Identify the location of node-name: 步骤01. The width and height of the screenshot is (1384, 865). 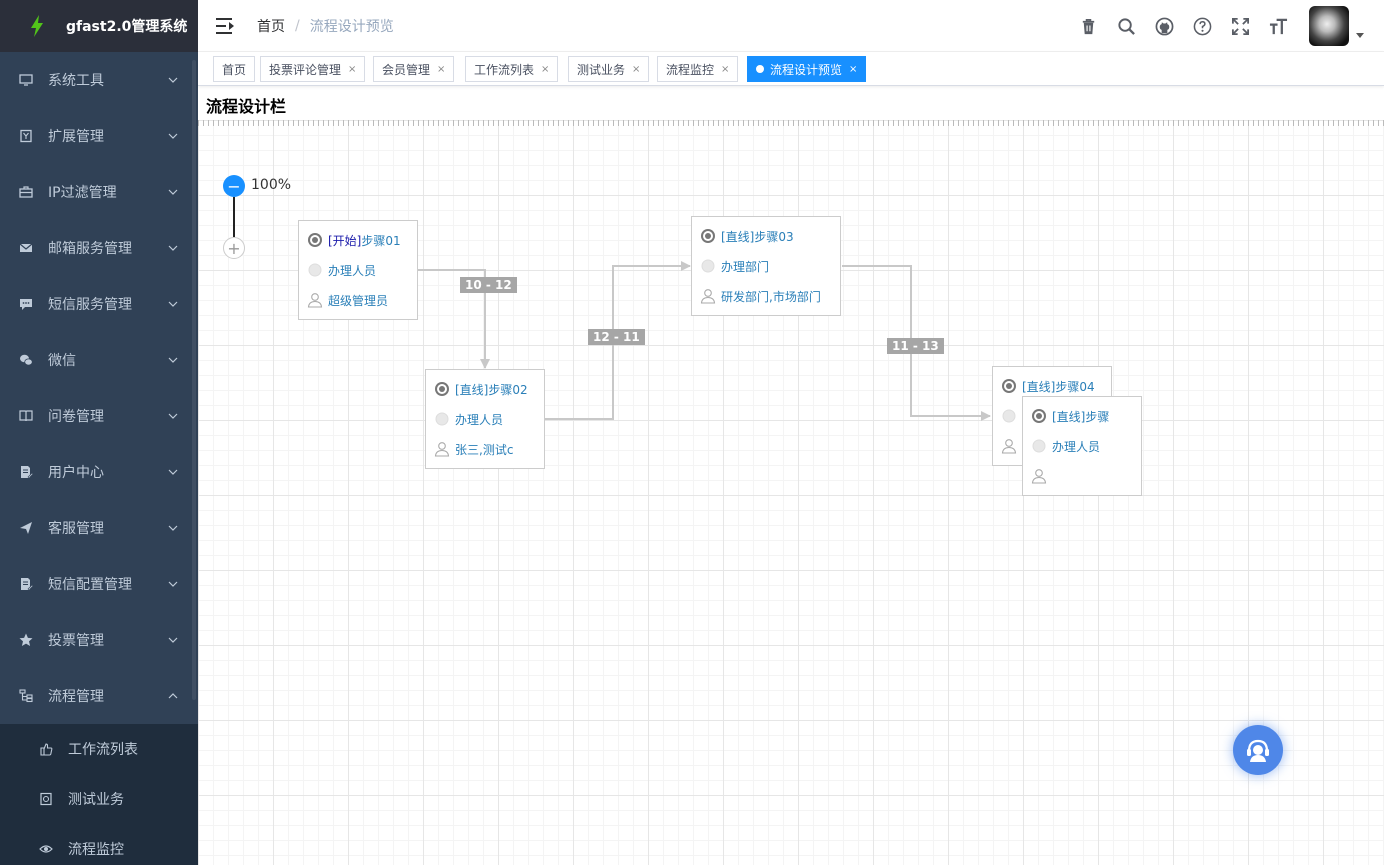
(381, 240).